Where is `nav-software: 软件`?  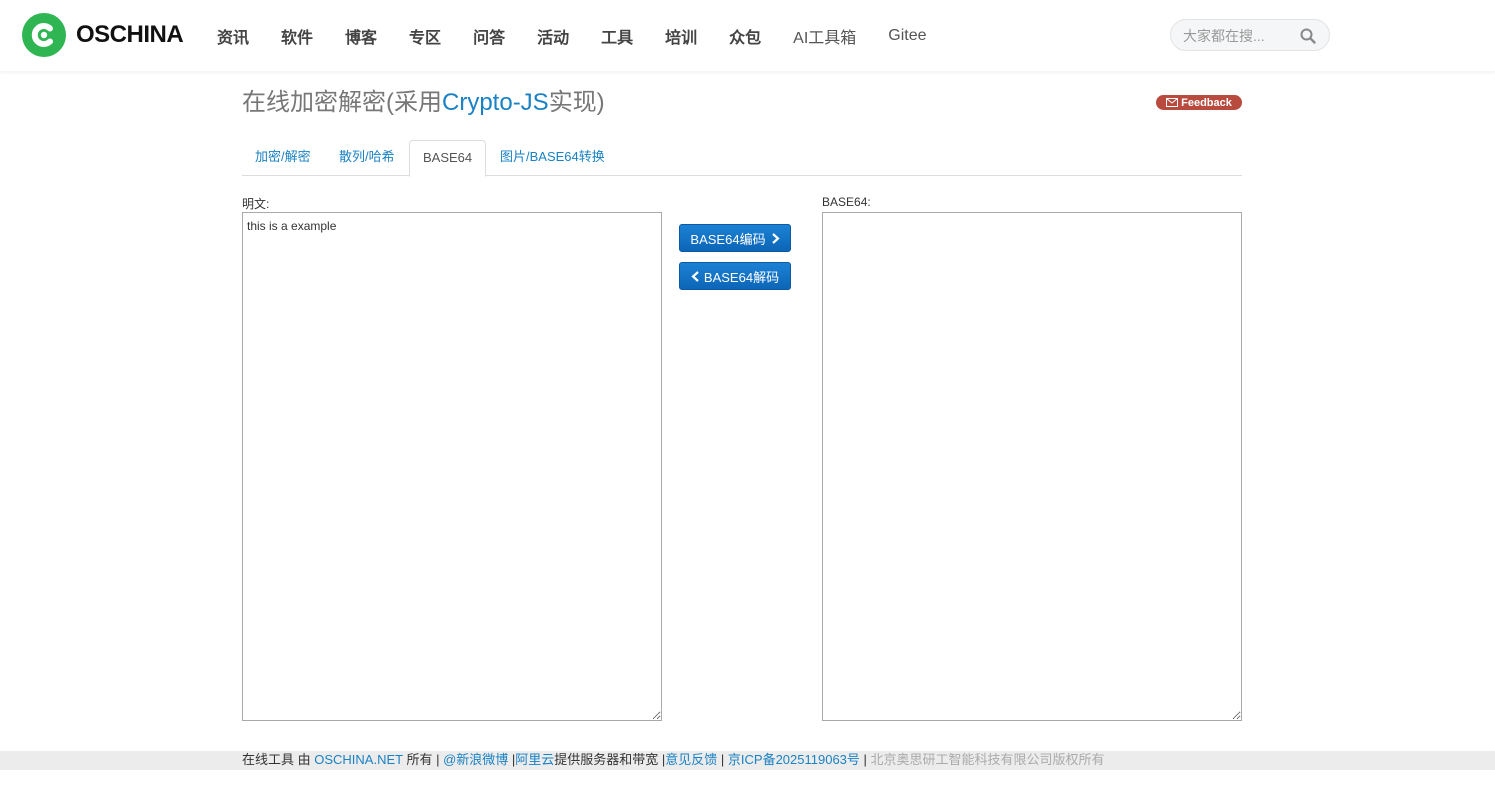
nav-software: 软件 is located at coordinates (297, 36).